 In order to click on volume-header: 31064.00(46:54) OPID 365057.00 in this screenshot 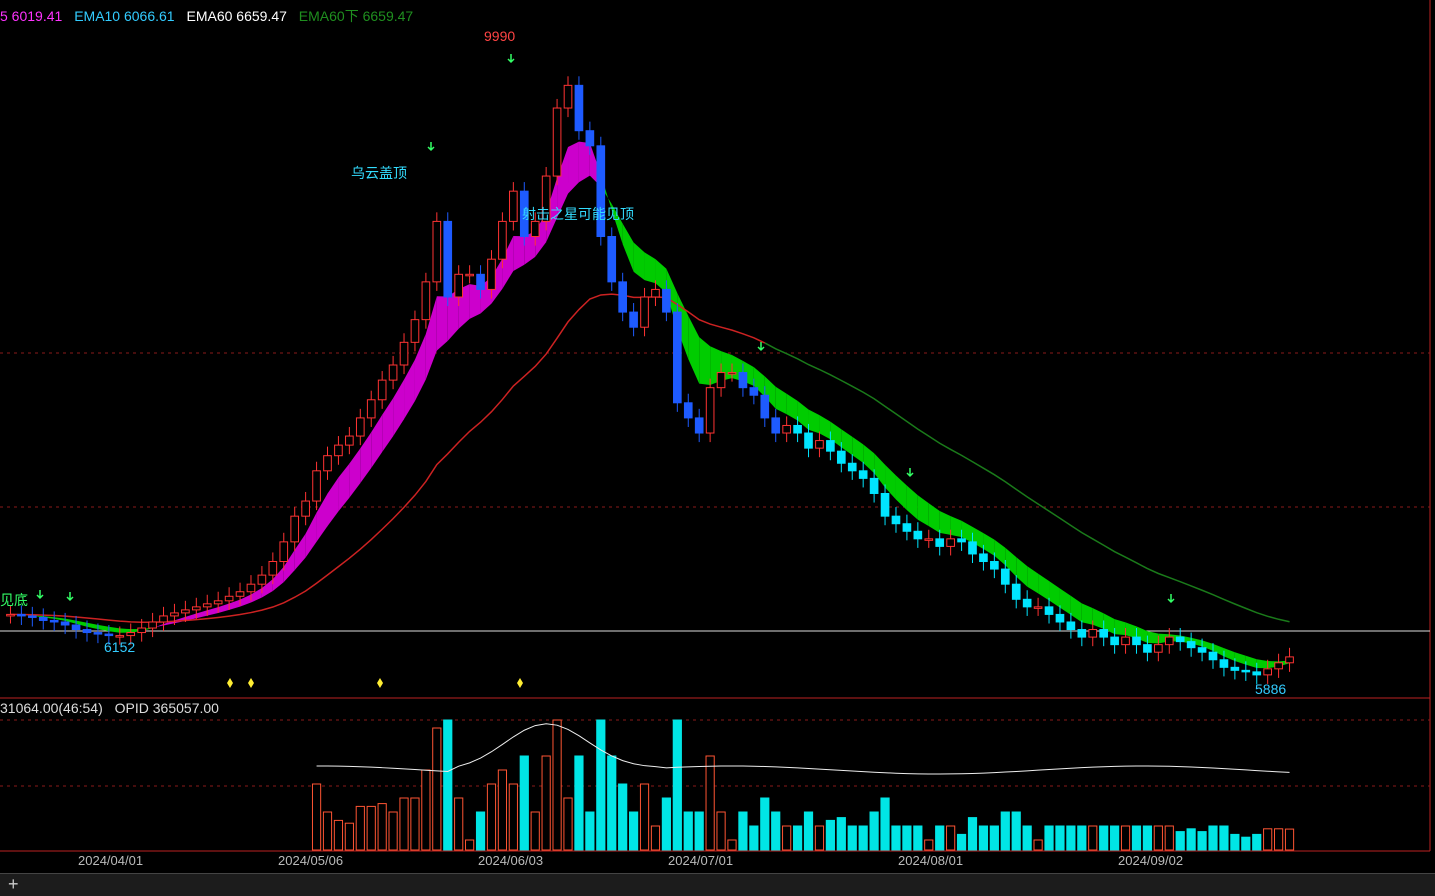, I will do `click(113, 708)`.